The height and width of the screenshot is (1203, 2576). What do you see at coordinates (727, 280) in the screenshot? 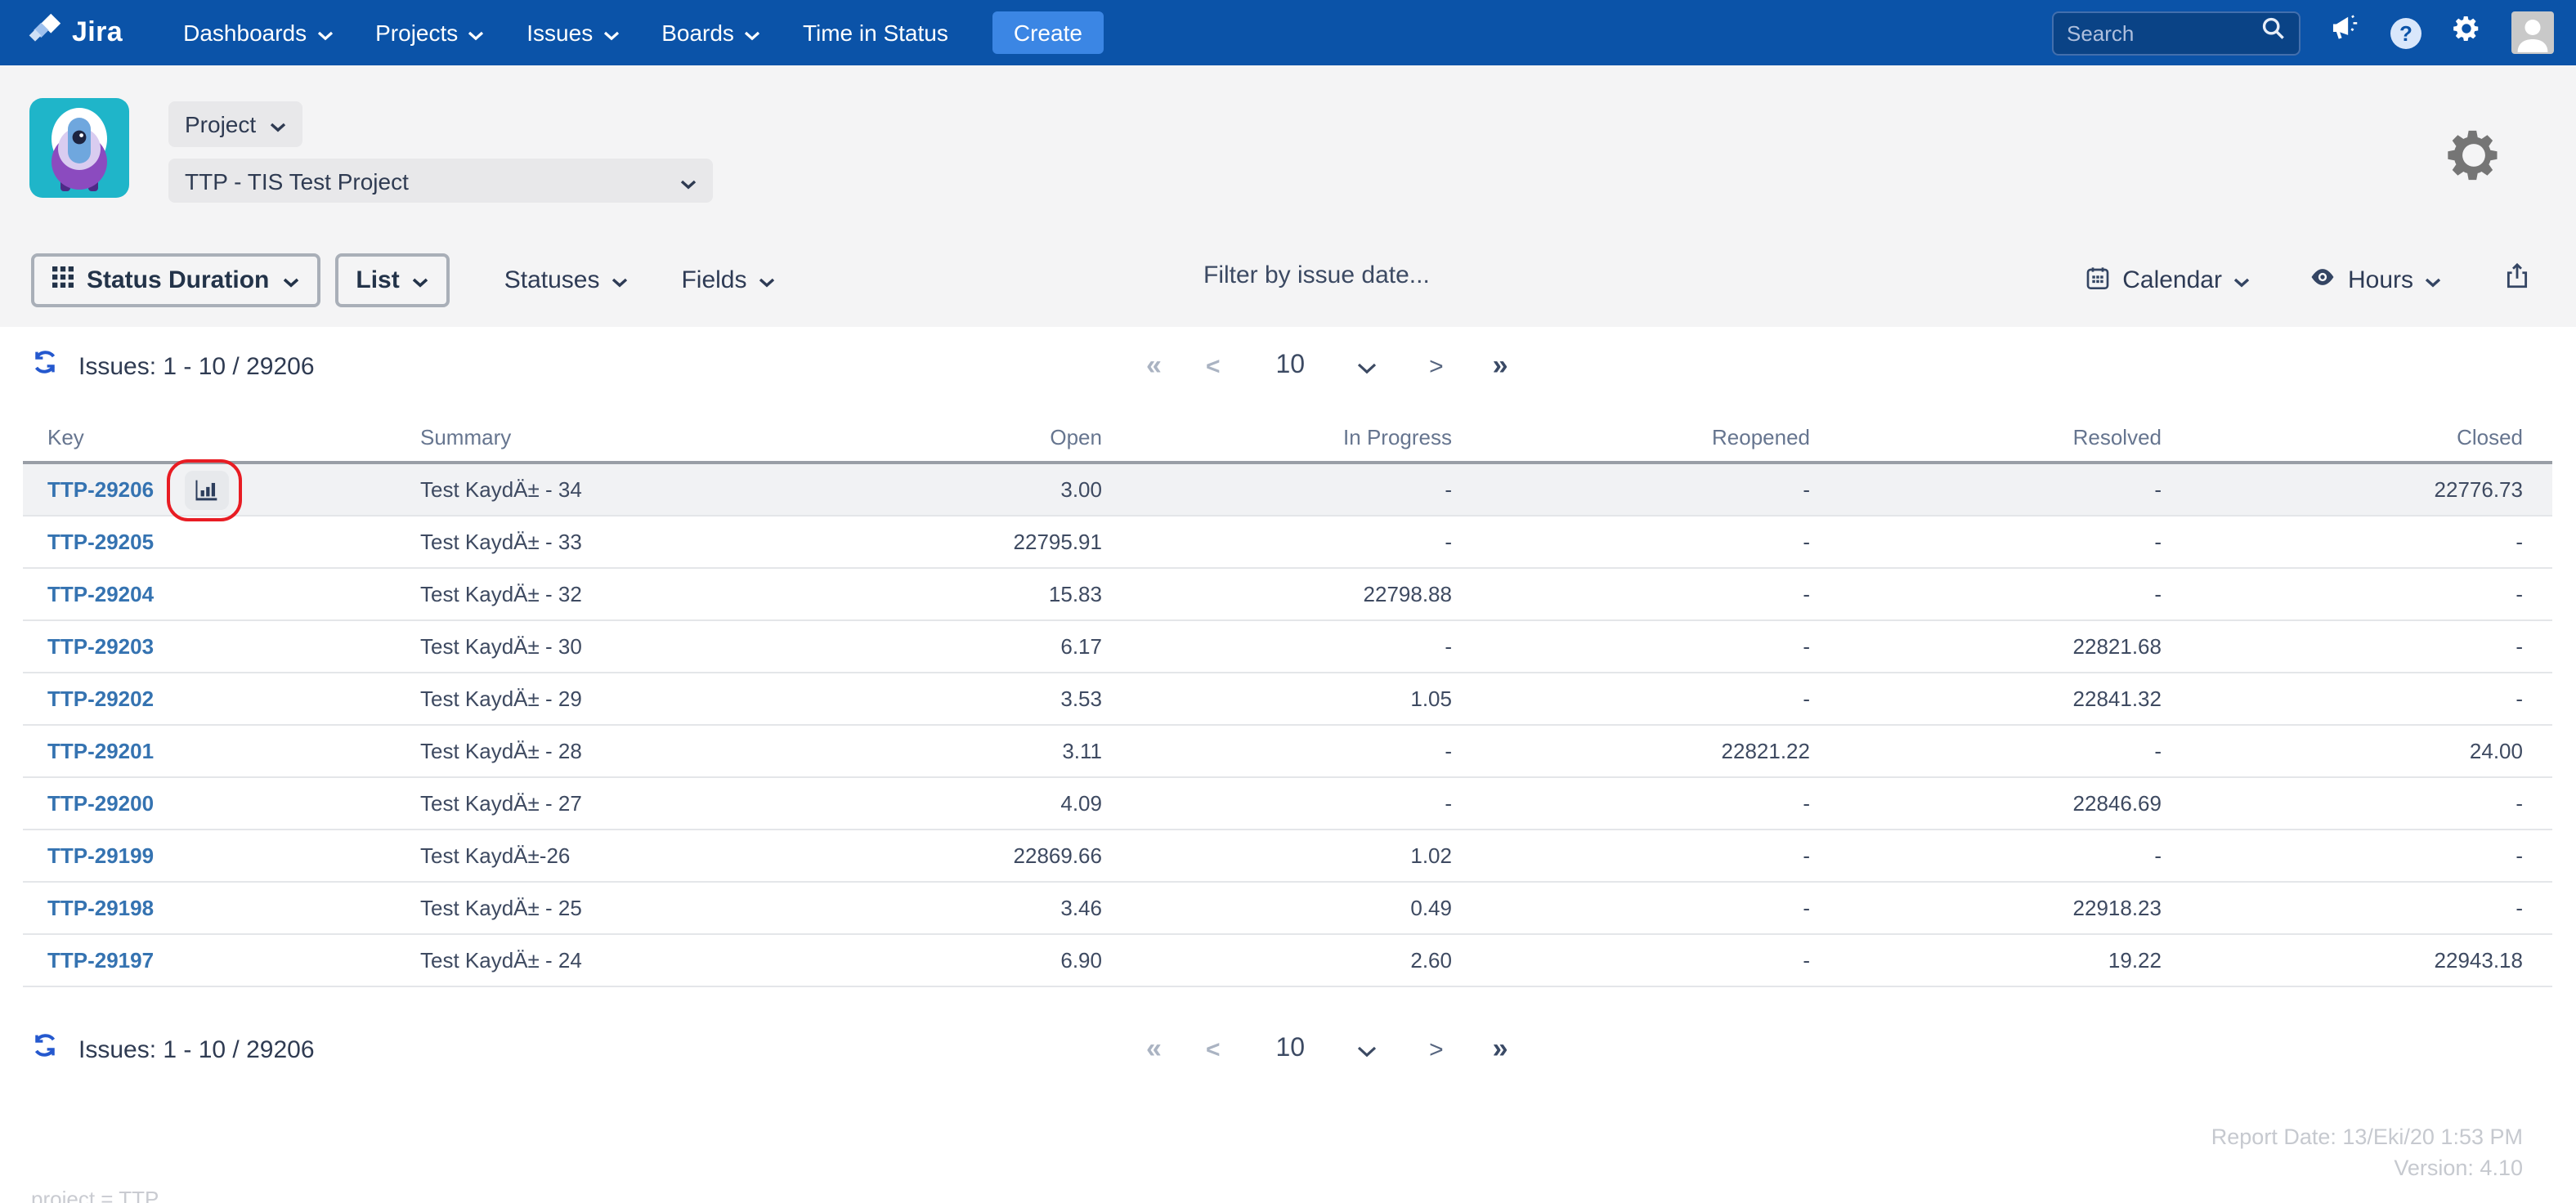
I see `fields-dropdown: Fields` at bounding box center [727, 280].